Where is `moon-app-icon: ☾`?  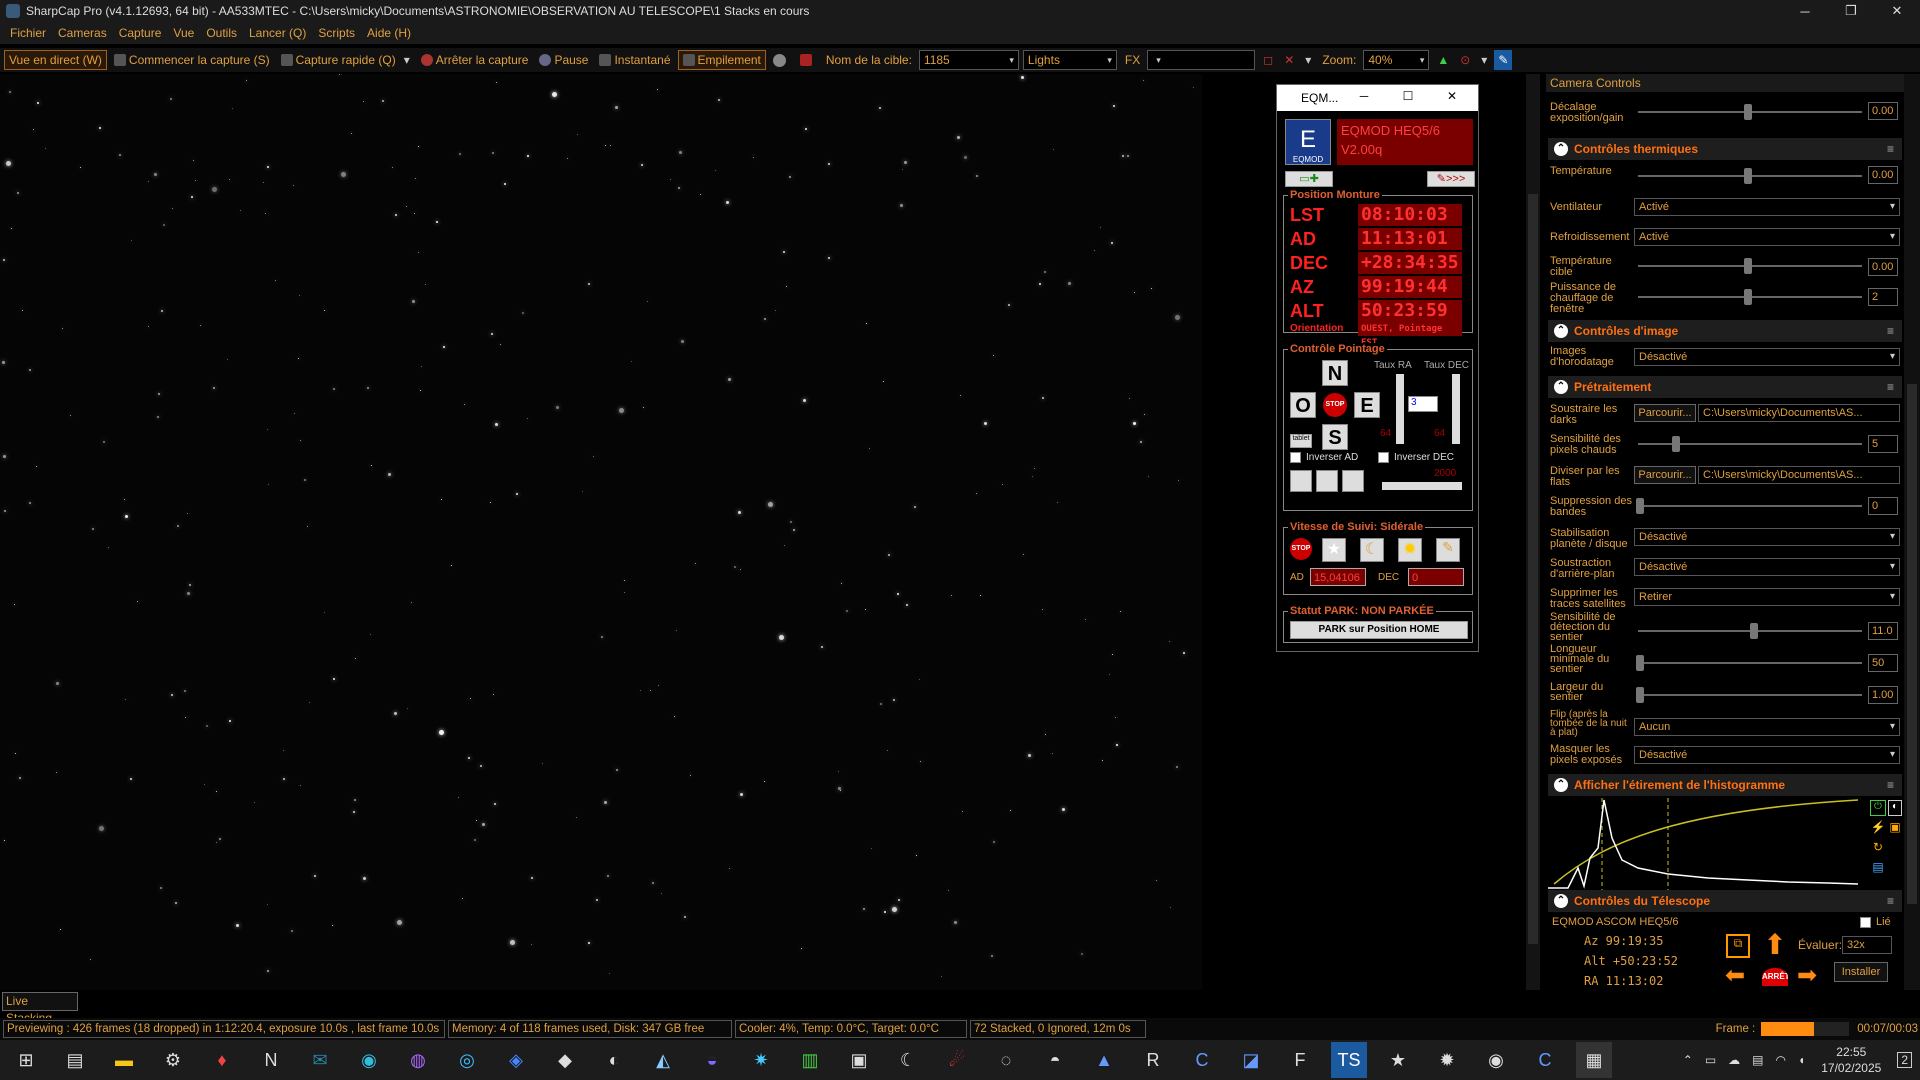 moon-app-icon: ☾ is located at coordinates (908, 1060).